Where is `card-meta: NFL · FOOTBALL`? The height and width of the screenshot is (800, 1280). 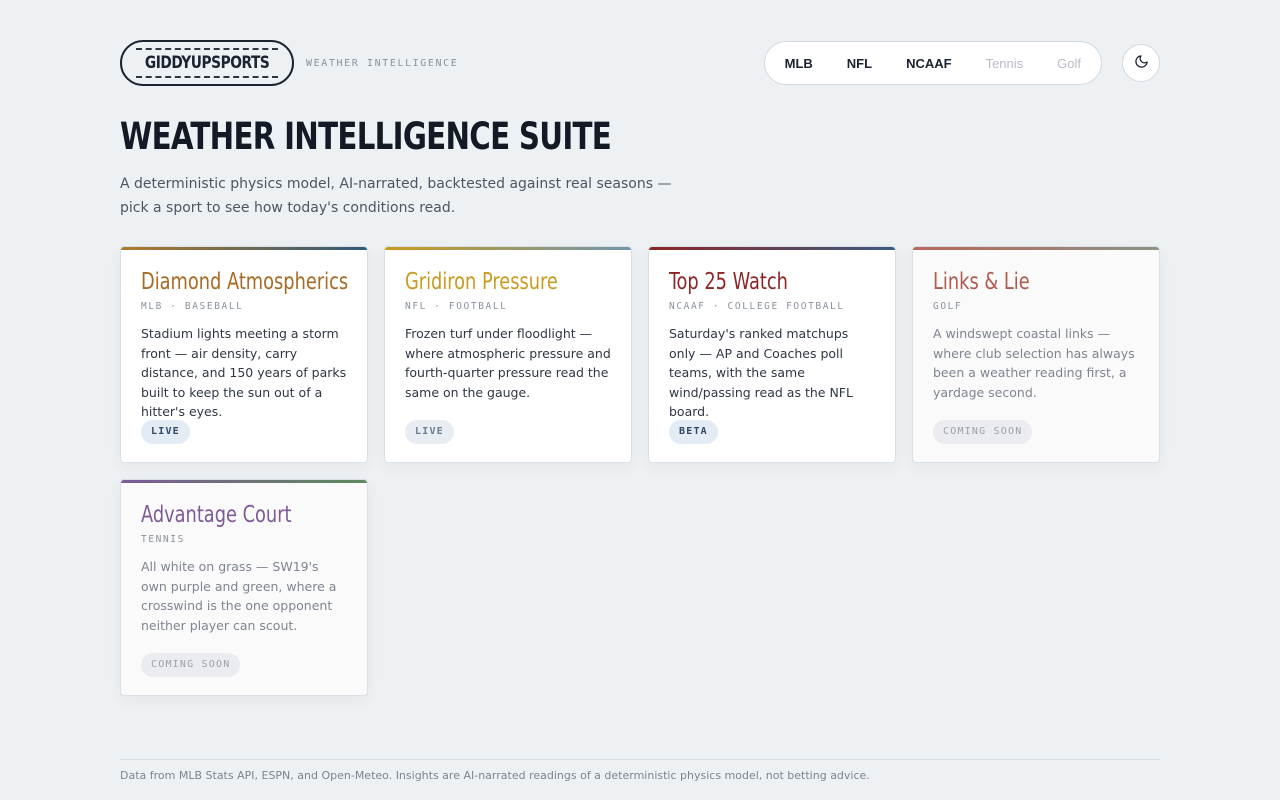 card-meta: NFL · FOOTBALL is located at coordinates (456, 306).